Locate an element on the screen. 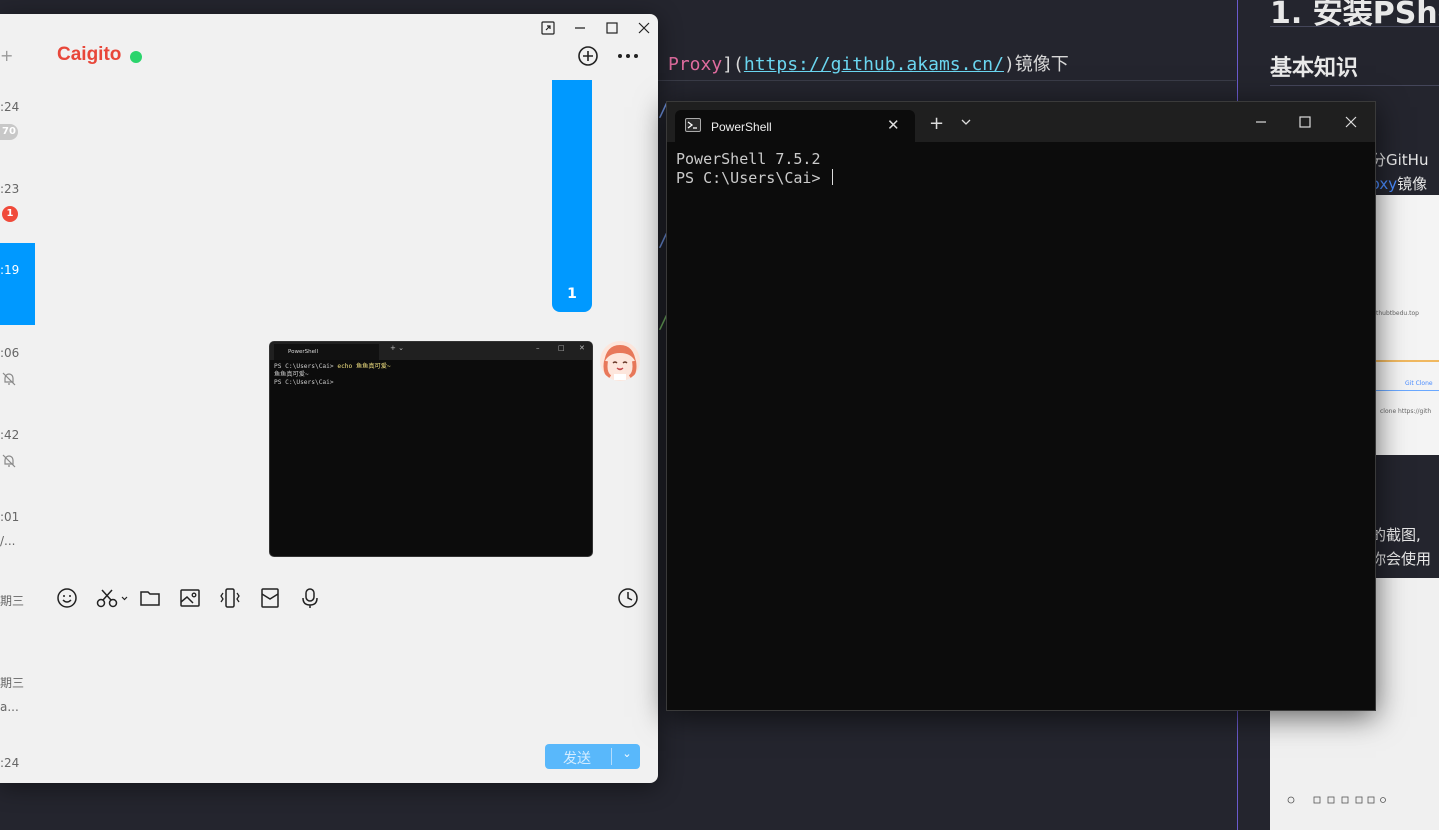 Image resolution: width=1439 pixels, height=830 pixels. chevron-down-icon is located at coordinates (966, 122).